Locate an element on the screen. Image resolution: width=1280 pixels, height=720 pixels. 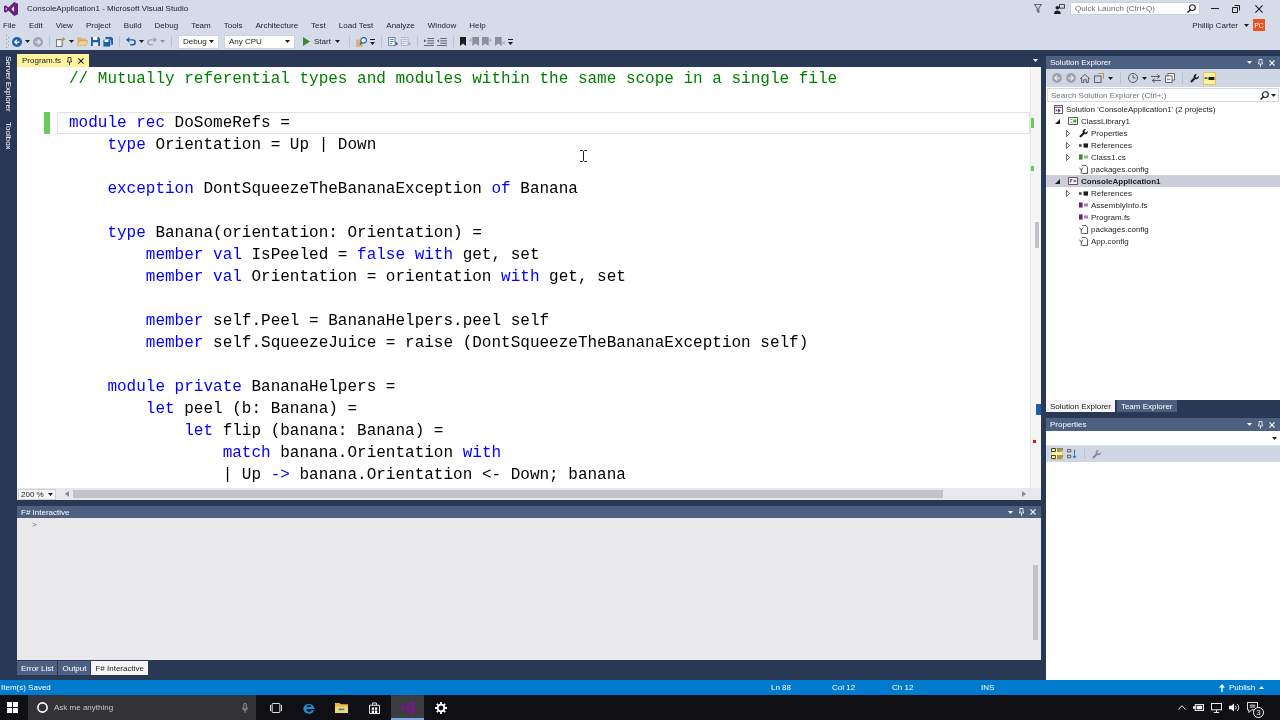
save-icon is located at coordinates (95, 41).